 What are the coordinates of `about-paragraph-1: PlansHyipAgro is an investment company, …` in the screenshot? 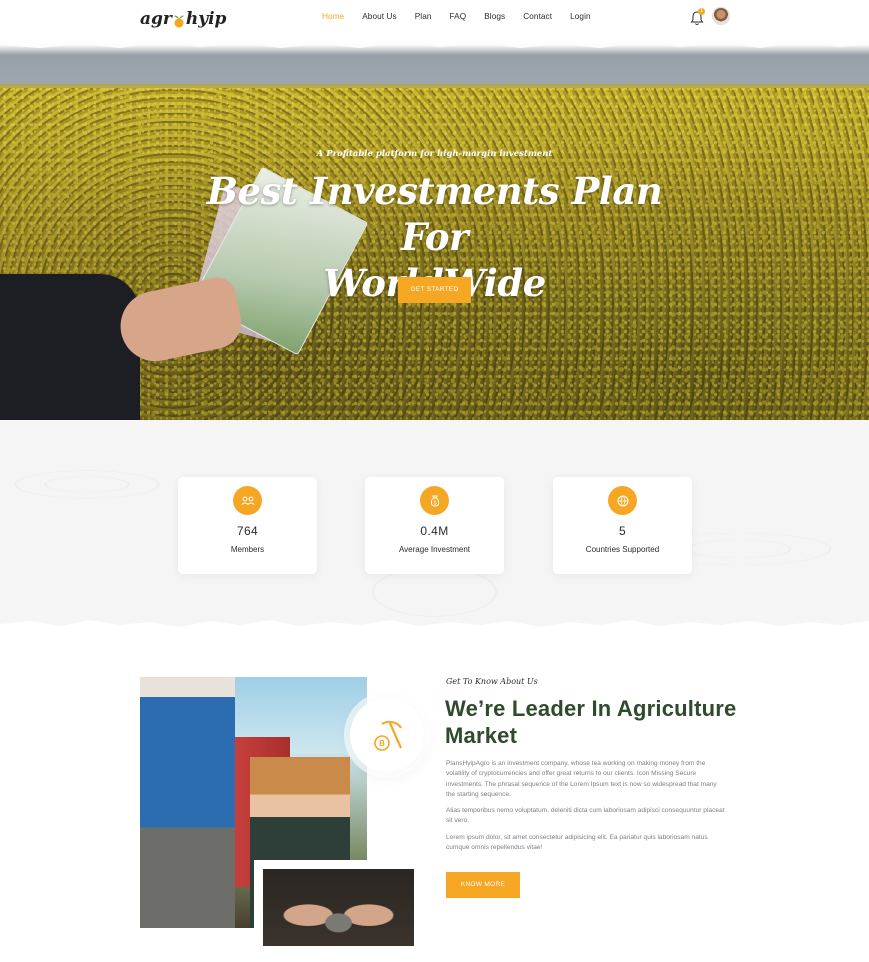 It's located at (581, 779).